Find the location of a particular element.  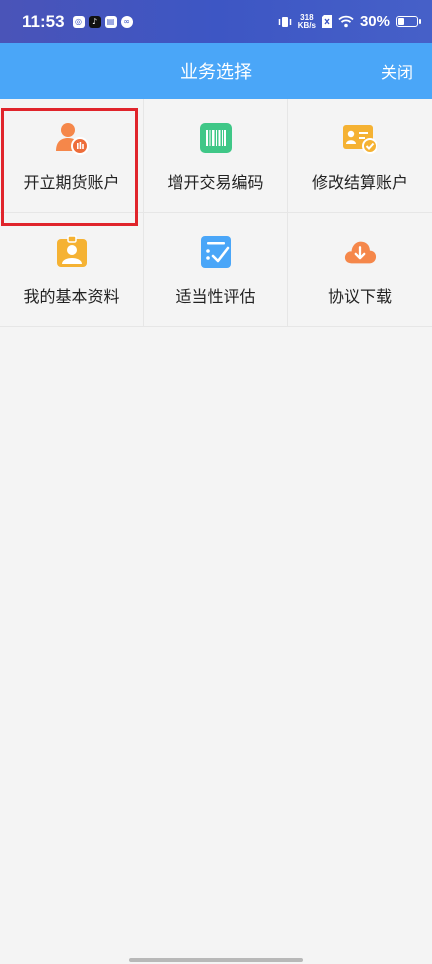

page-title: 业务选择 is located at coordinates (216, 72).